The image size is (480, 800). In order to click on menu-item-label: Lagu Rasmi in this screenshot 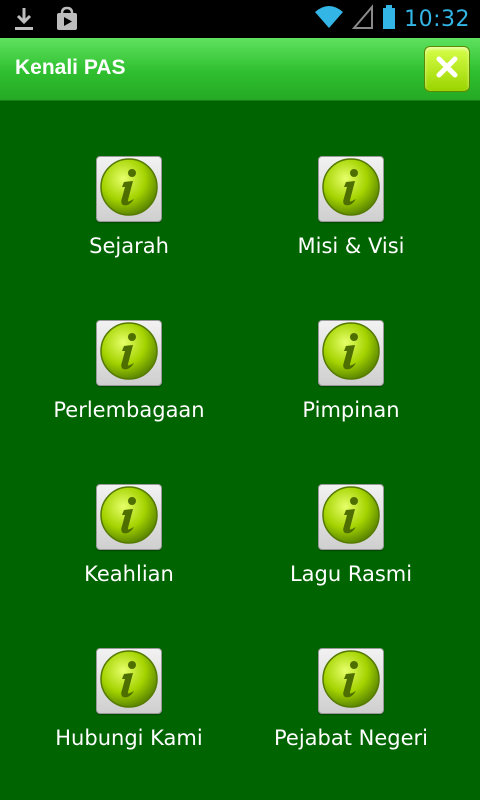, I will do `click(351, 574)`.